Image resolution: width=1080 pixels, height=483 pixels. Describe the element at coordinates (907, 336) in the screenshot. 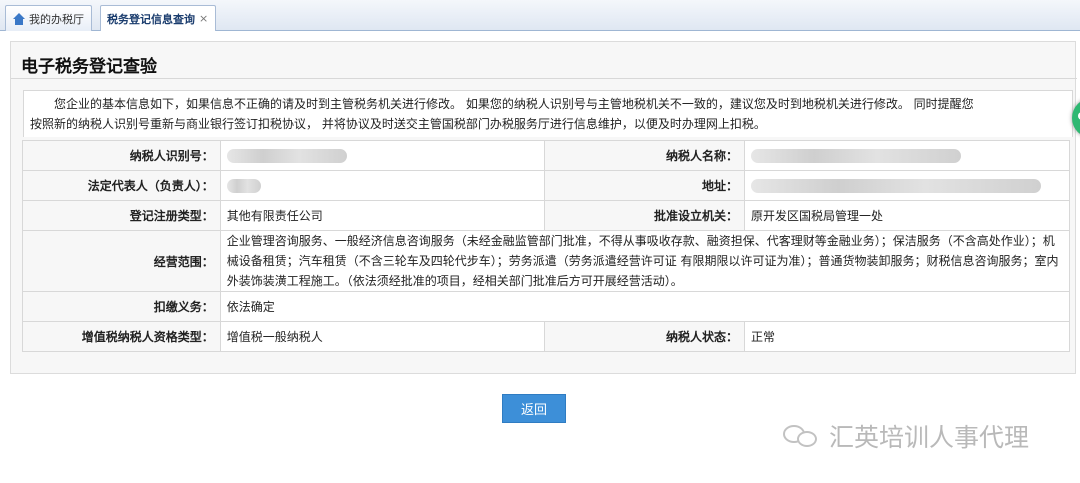

I see `taxpayer-status-value: 正常` at that location.